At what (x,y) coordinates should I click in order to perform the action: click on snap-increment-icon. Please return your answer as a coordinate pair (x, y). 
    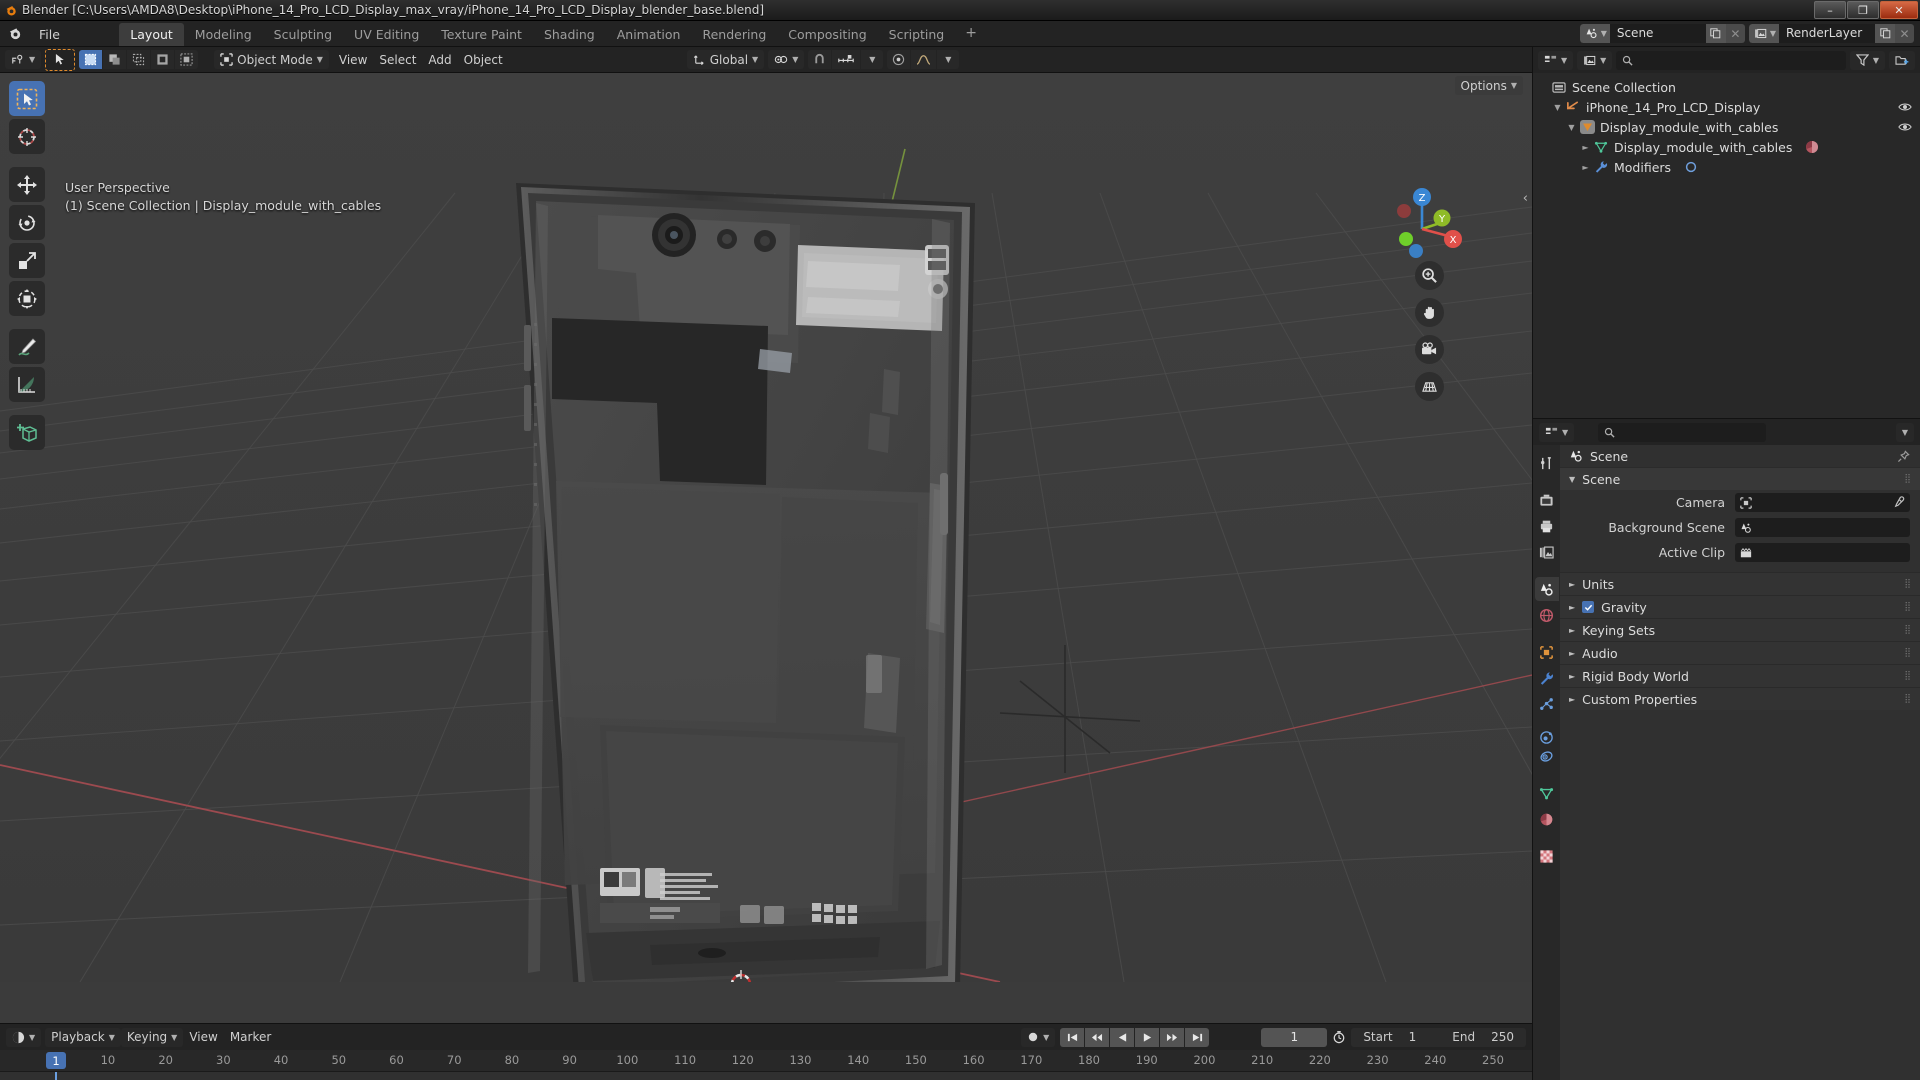
    Looking at the image, I should click on (846, 59).